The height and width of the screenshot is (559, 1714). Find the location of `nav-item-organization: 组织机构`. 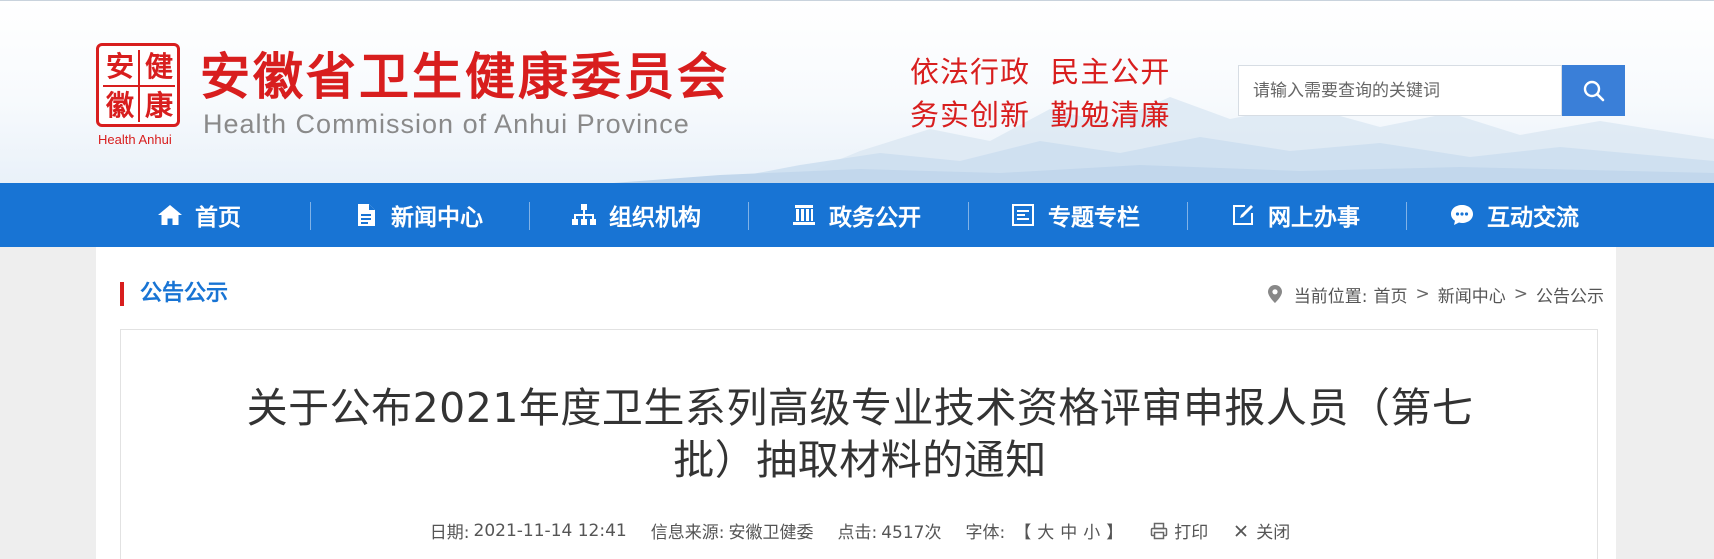

nav-item-organization: 组织机构 is located at coordinates (636, 215).